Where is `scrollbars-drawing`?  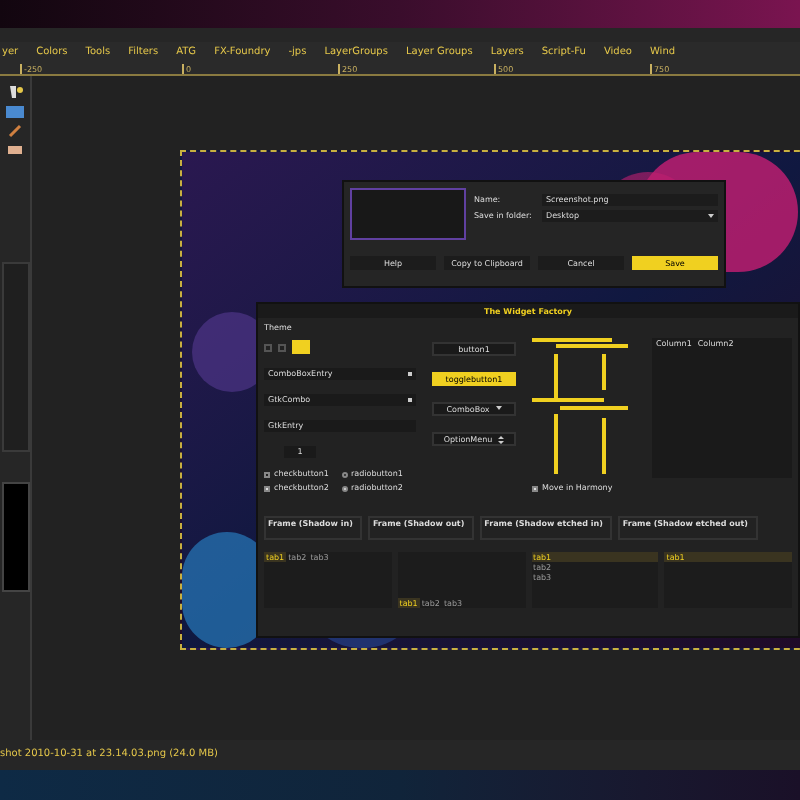
scrollbars-drawing is located at coordinates (580, 408).